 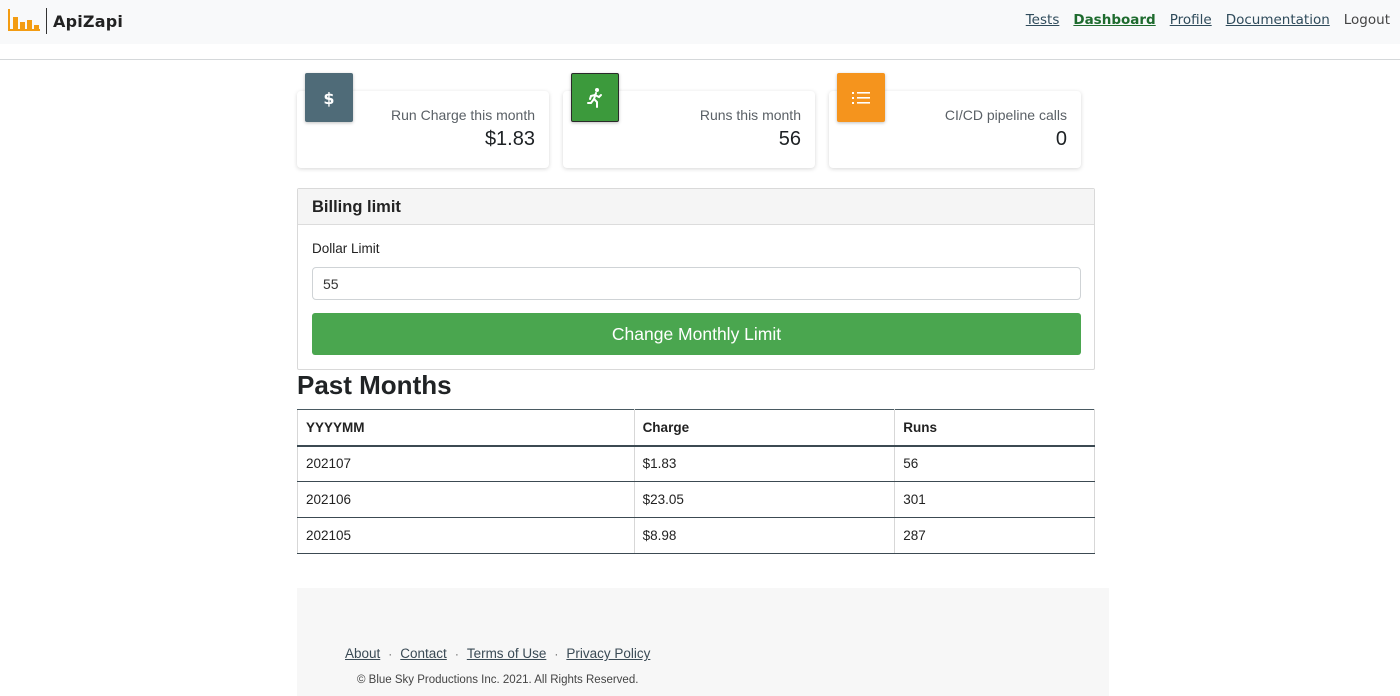 I want to click on stat-value: 0, so click(x=1061, y=139).